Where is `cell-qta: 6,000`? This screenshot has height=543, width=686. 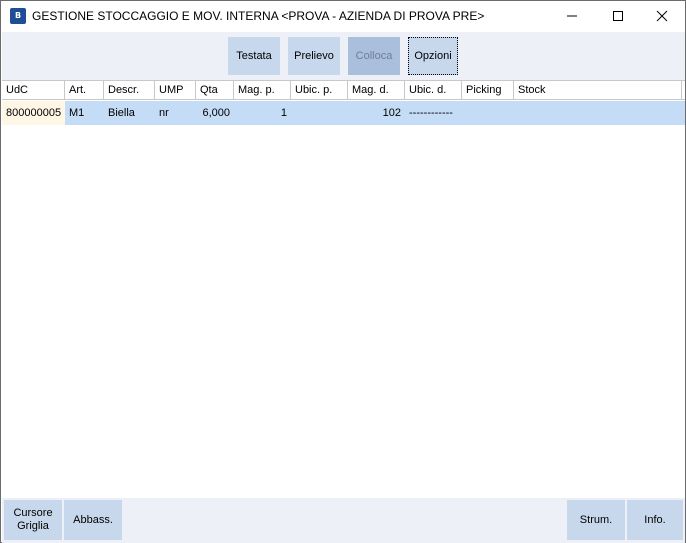 cell-qta: 6,000 is located at coordinates (215, 113).